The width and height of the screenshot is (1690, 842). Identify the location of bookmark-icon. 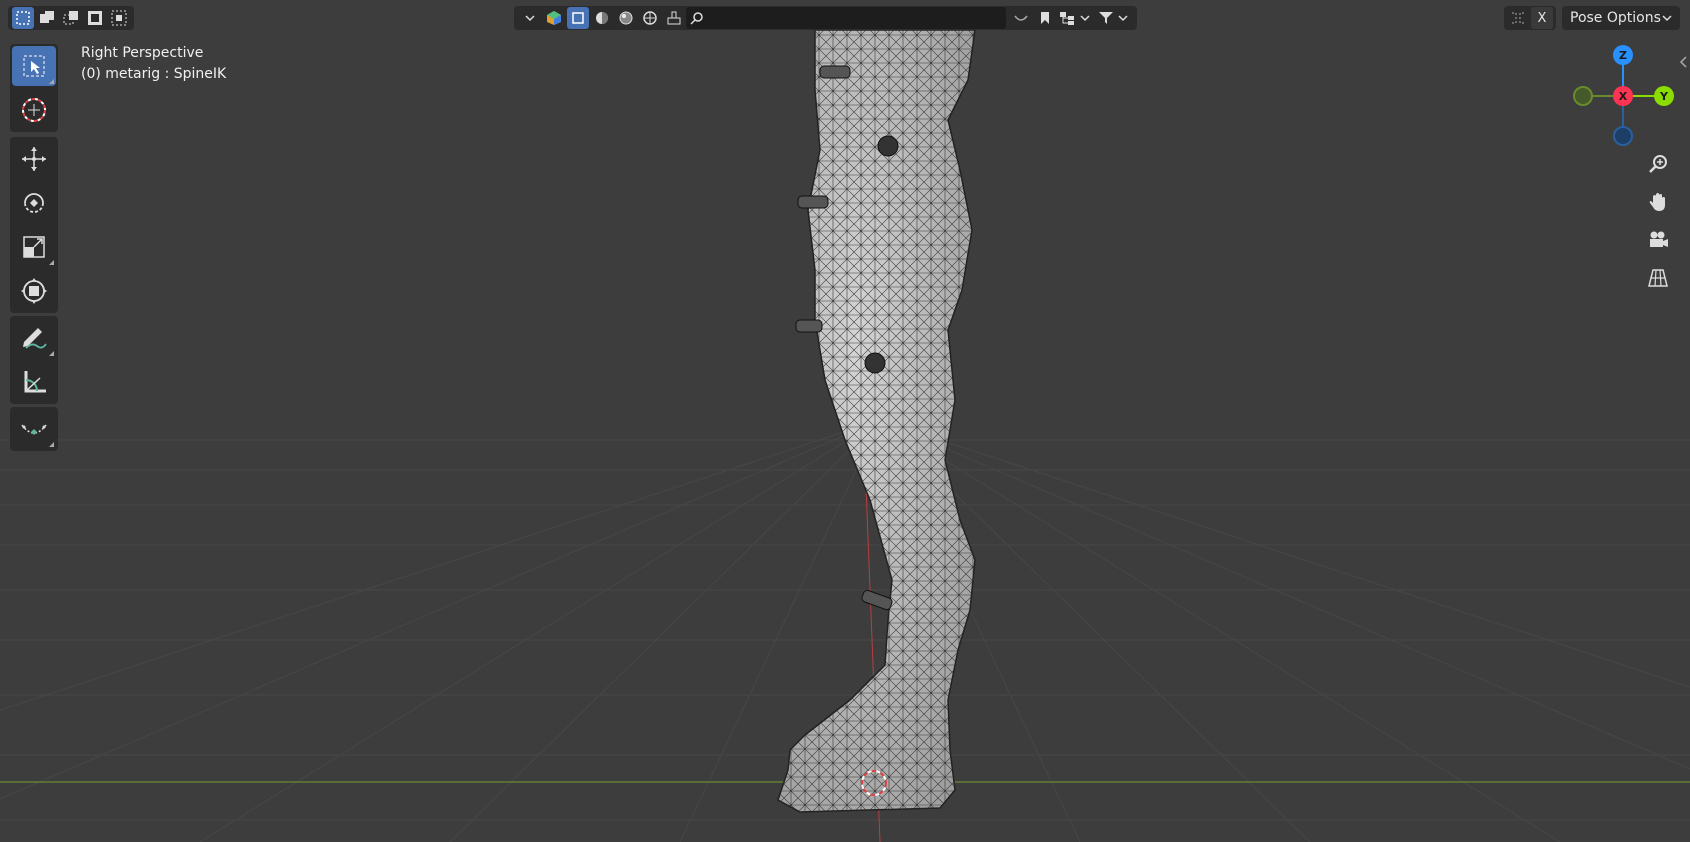
(1045, 18).